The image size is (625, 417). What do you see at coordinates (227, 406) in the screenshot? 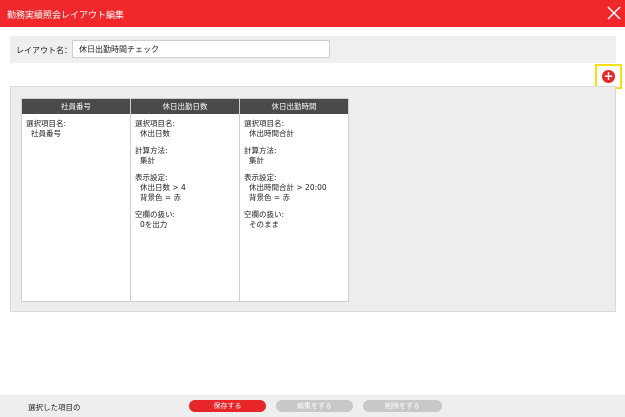
I see `save-button: 保存する` at bounding box center [227, 406].